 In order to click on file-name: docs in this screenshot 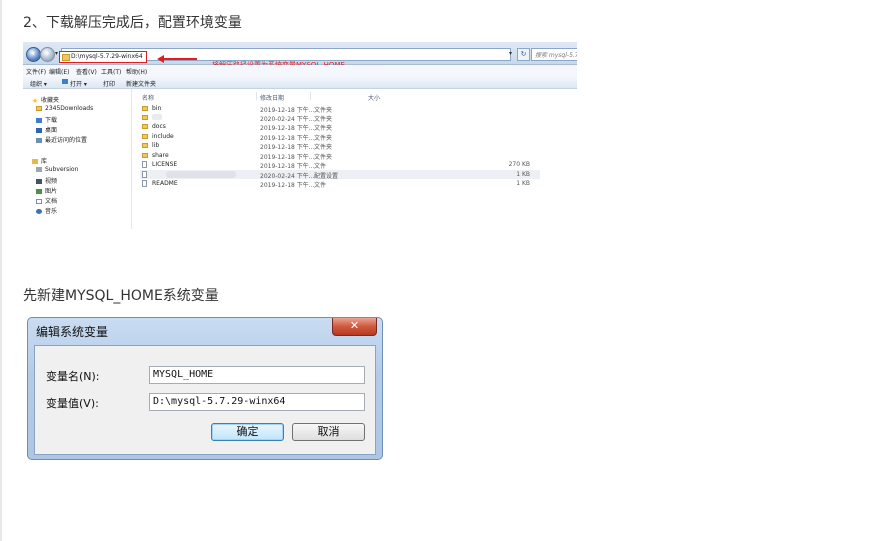, I will do `click(159, 126)`.